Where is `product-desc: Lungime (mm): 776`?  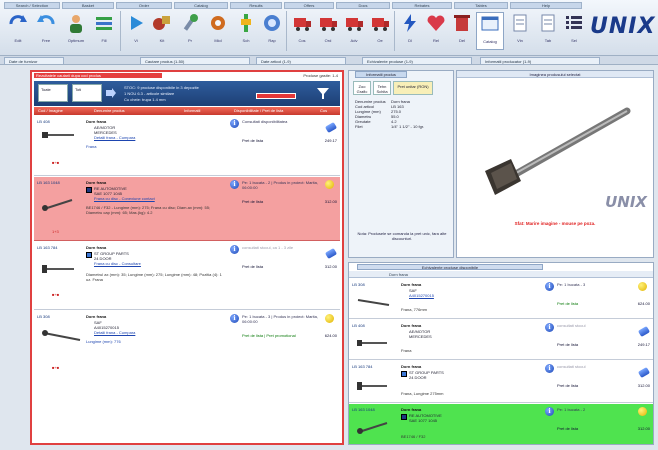 product-desc: Lungime (mm): 776 is located at coordinates (103, 341).